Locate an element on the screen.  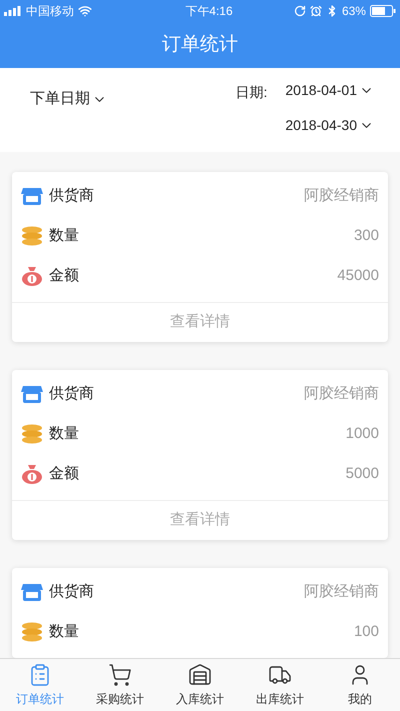
carrier-name: 中国移动 is located at coordinates (50, 11).